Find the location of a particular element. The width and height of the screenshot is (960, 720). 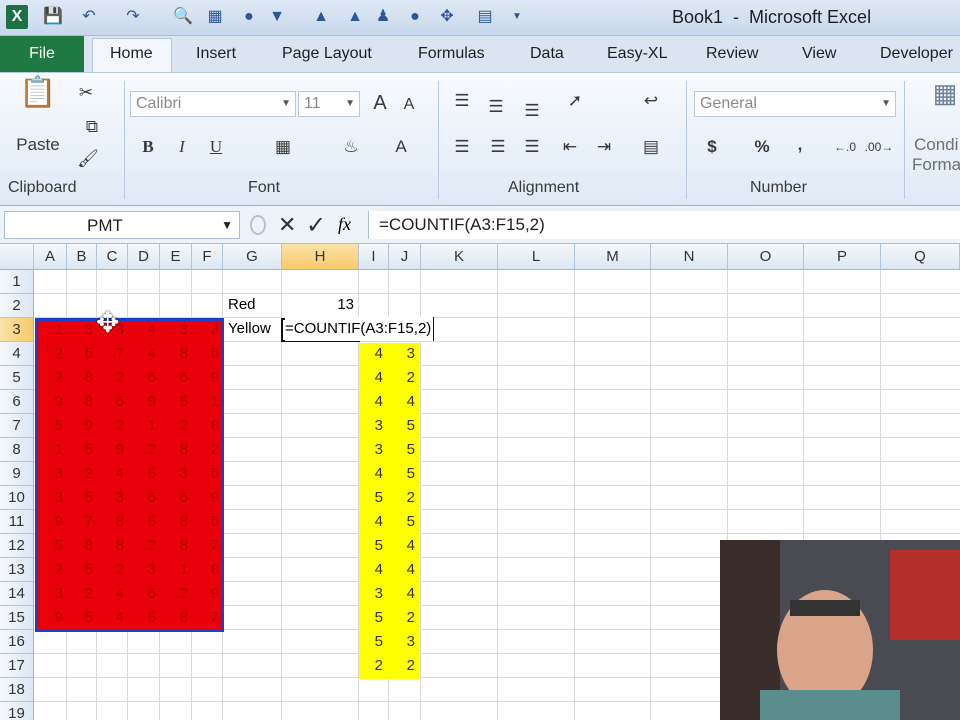

excel-logo-icon: X is located at coordinates (17, 17).